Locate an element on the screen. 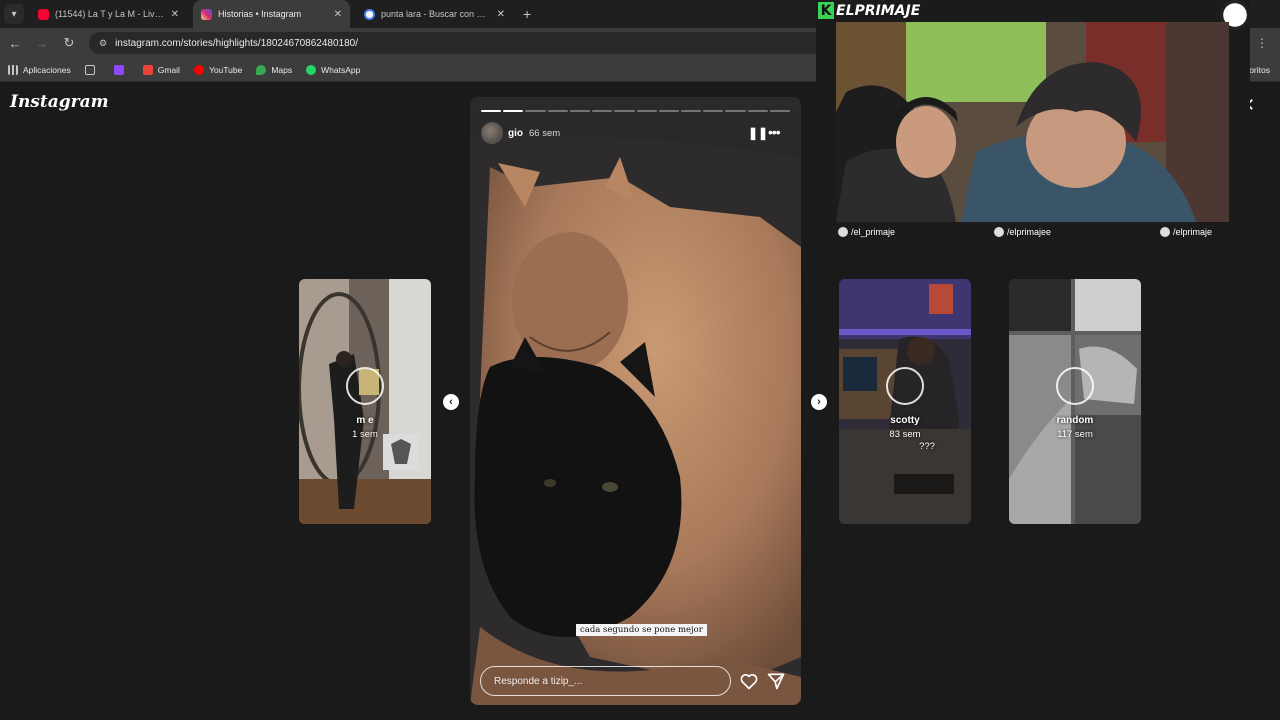 The height and width of the screenshot is (720, 1280). tab-google: punta lara - Buscar con Google ✕ is located at coordinates (434, 14).